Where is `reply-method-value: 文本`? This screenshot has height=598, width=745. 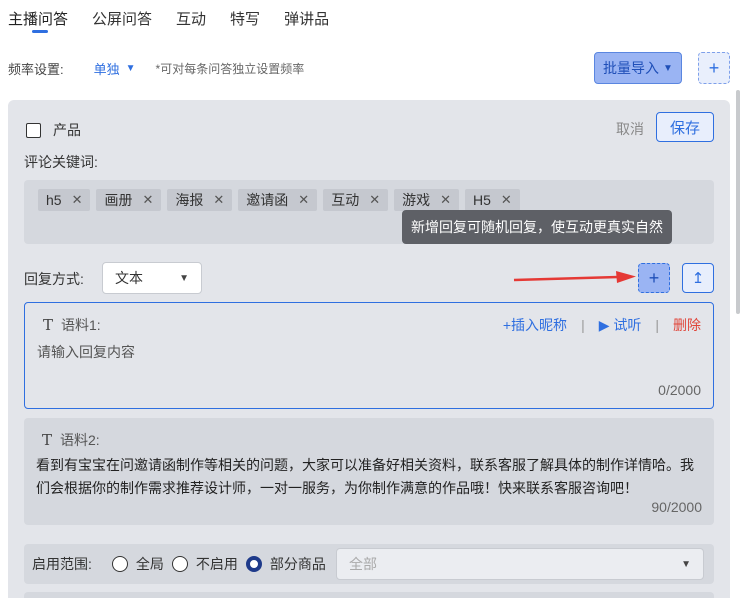 reply-method-value: 文本 is located at coordinates (129, 278).